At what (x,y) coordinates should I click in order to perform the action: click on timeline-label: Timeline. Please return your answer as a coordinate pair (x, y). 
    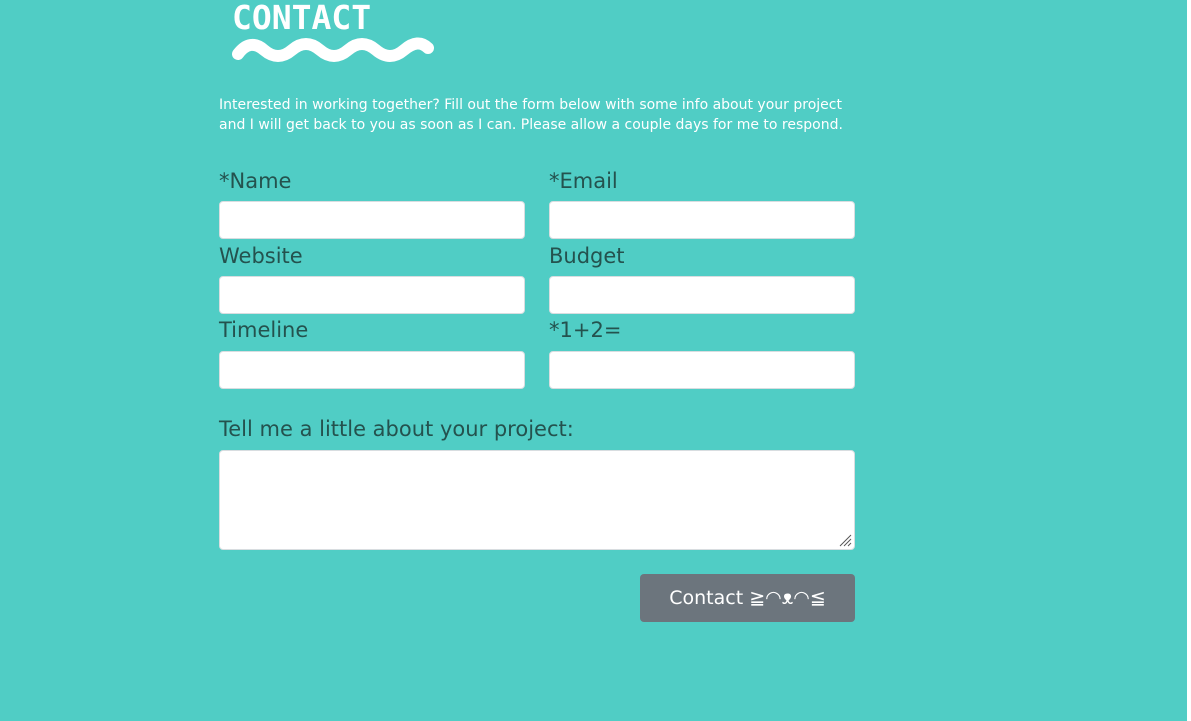
    Looking at the image, I should click on (264, 330).